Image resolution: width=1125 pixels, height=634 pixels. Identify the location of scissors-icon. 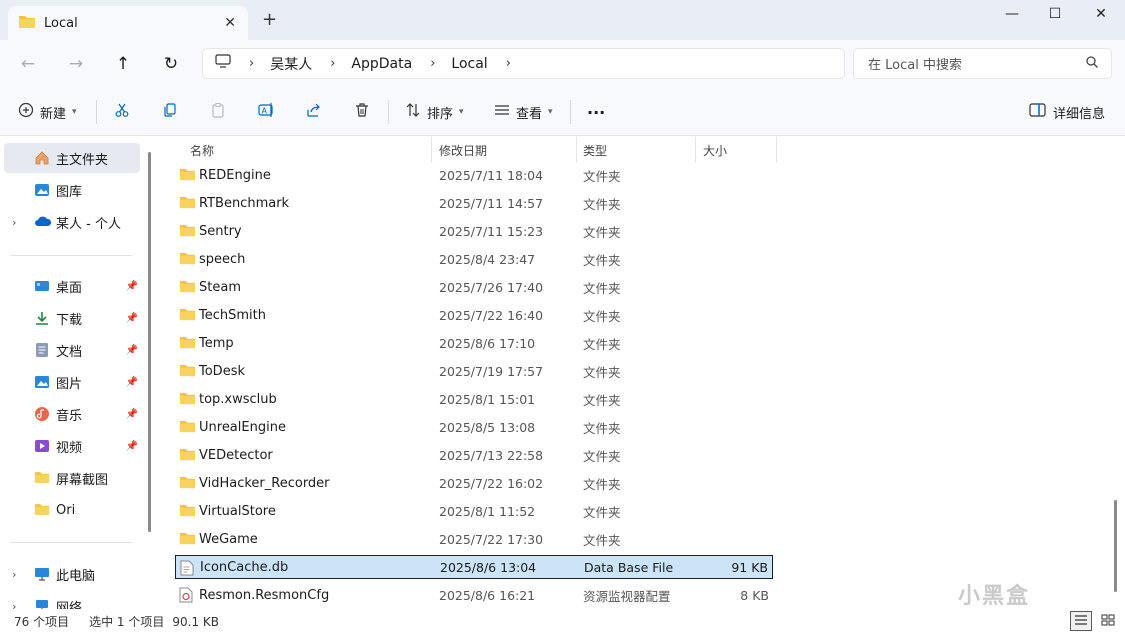
(122, 112).